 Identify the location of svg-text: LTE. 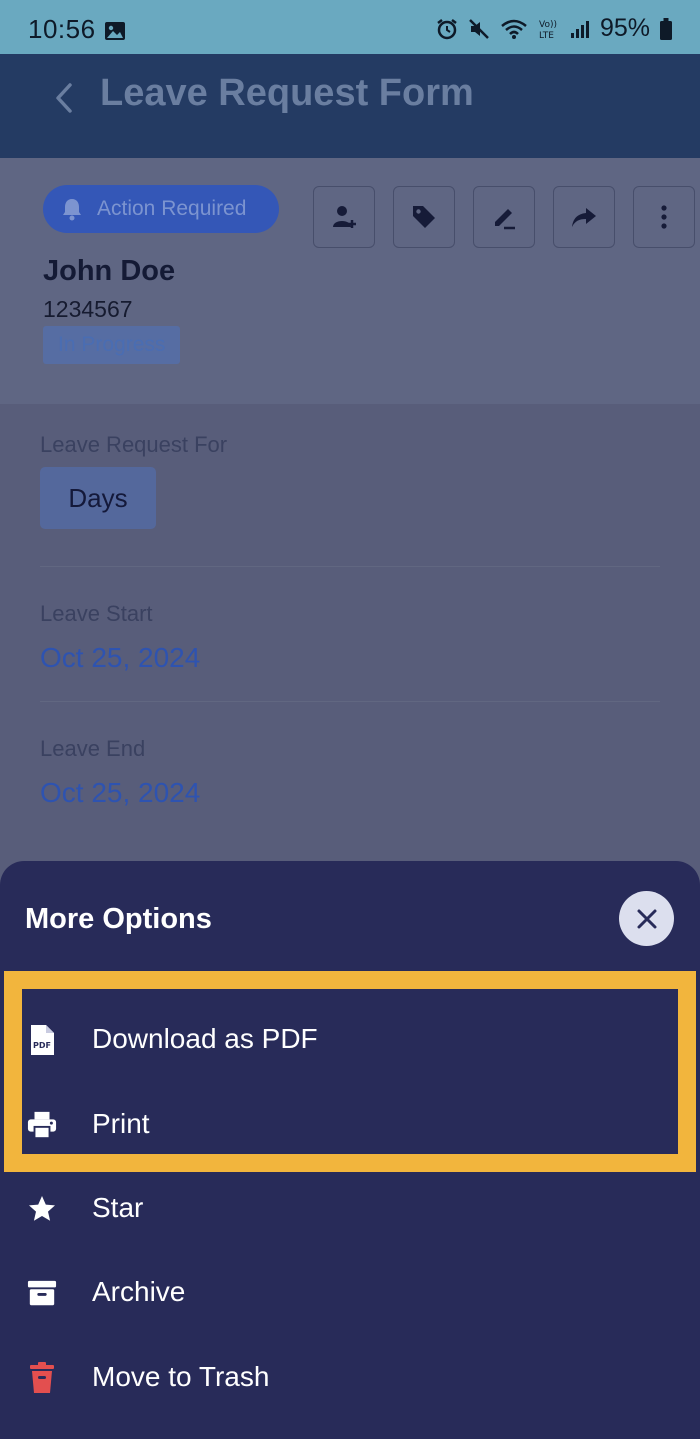
(546, 36).